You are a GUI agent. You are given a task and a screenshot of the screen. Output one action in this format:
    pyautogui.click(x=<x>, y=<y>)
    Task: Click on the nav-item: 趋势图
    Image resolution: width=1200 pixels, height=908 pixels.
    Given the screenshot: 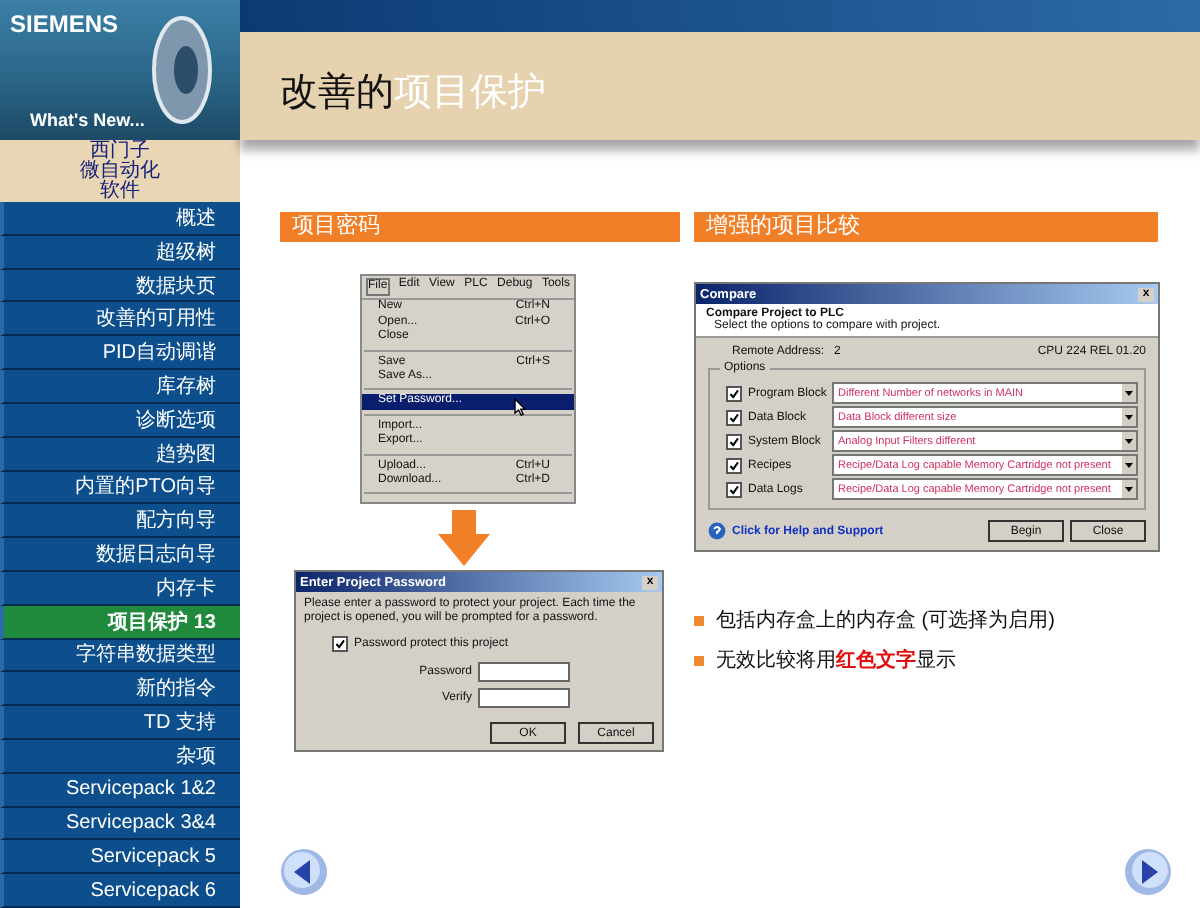 What is the action you would take?
    pyautogui.click(x=120, y=454)
    